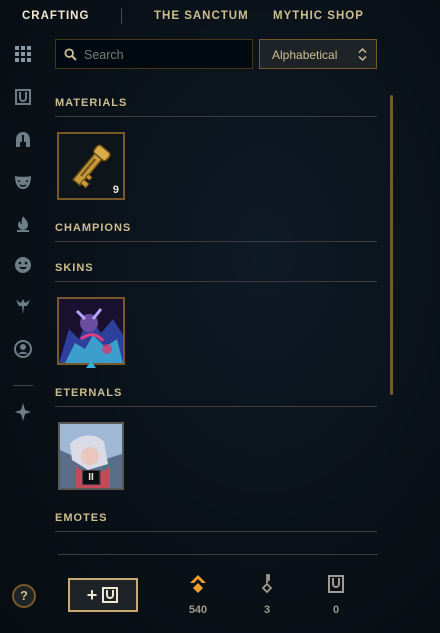  What do you see at coordinates (198, 610) in the screenshot?
I see `orange-essence-value: 540` at bounding box center [198, 610].